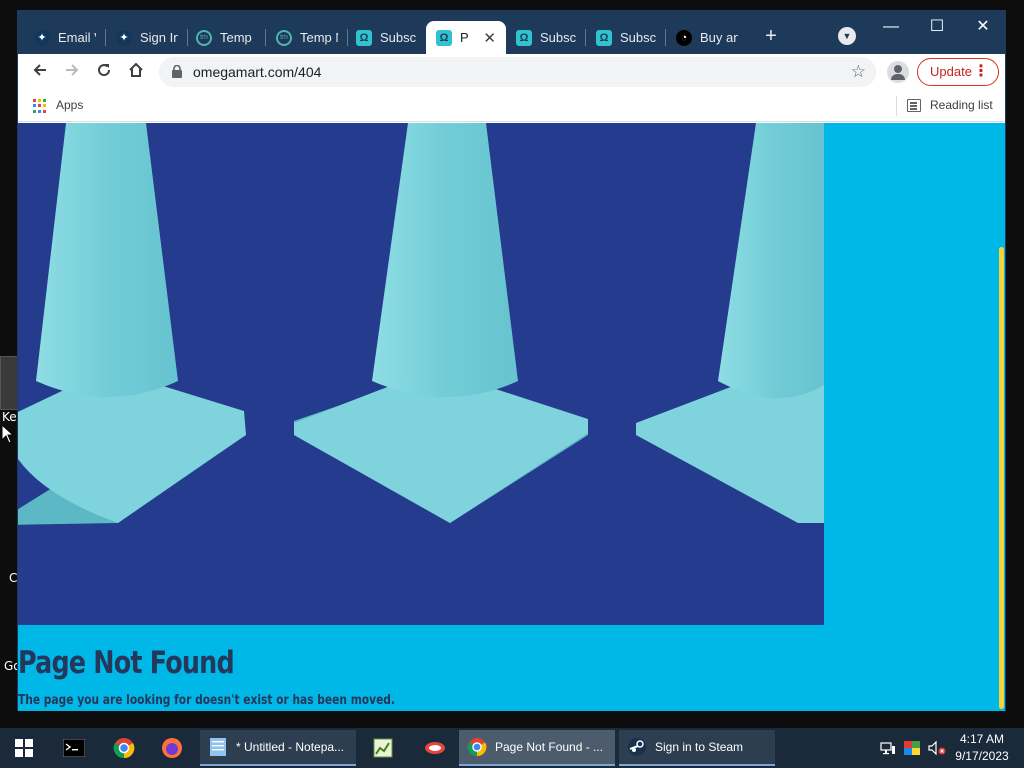 Image resolution: width=1024 pixels, height=768 pixels. I want to click on notepad-icon, so click(218, 747).